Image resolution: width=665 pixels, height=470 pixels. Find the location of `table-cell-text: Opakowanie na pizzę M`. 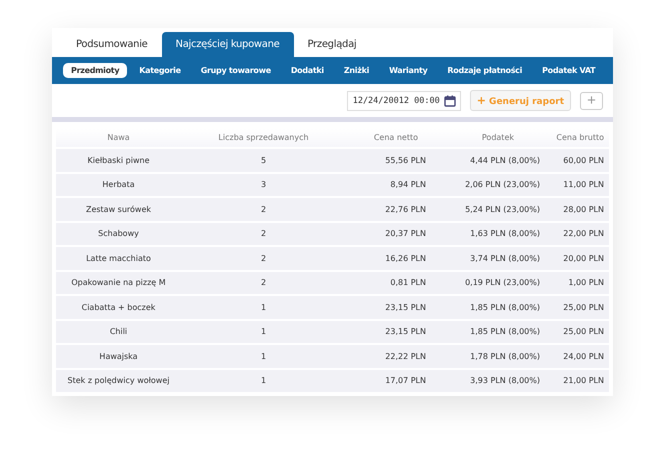

table-cell-text: Opakowanie na pizzę M is located at coordinates (118, 283).